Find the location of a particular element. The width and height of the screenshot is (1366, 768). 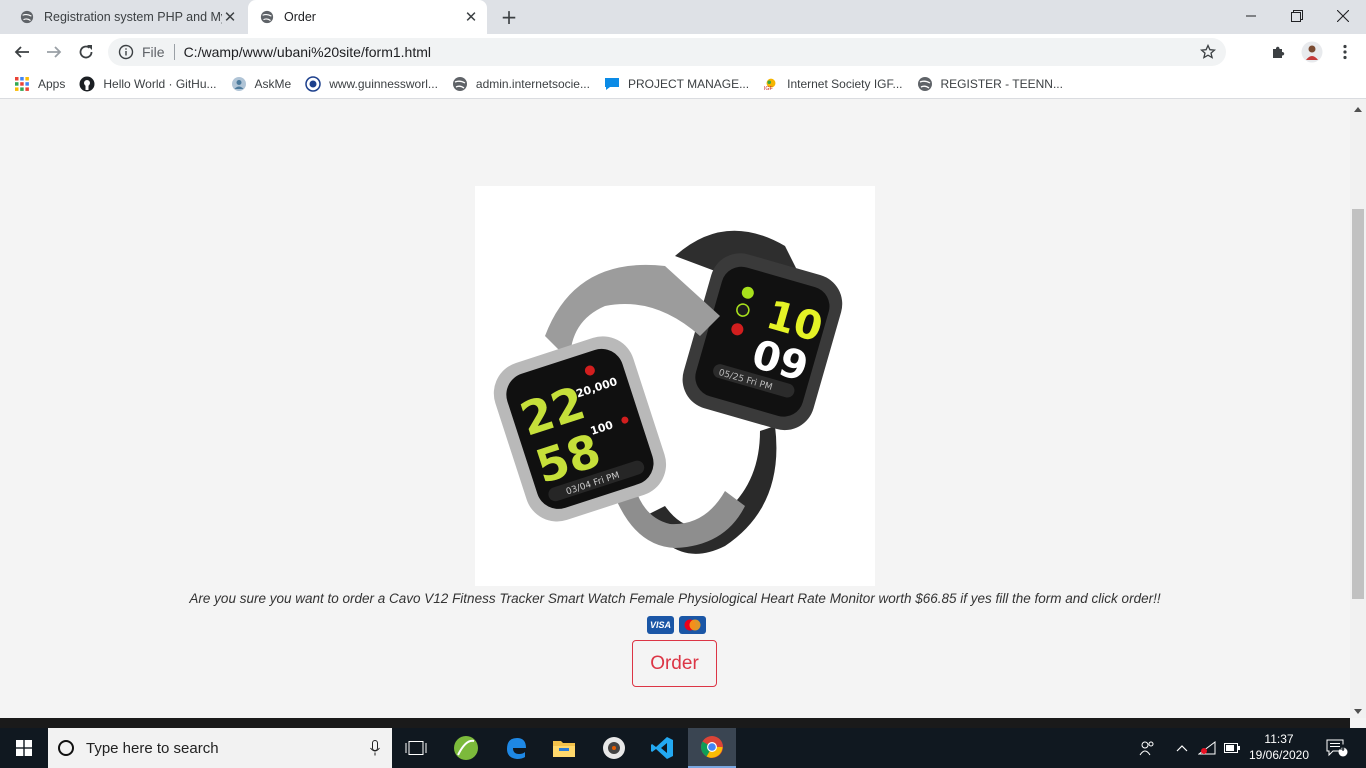

taskbar-app-vscode is located at coordinates (662, 748).